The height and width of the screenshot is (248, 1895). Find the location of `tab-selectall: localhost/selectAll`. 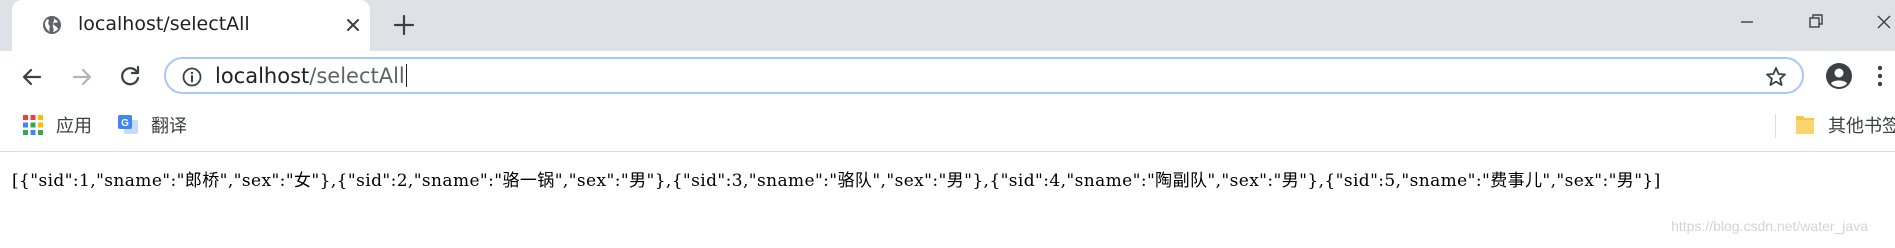

tab-selectall: localhost/selectAll is located at coordinates (191, 25).